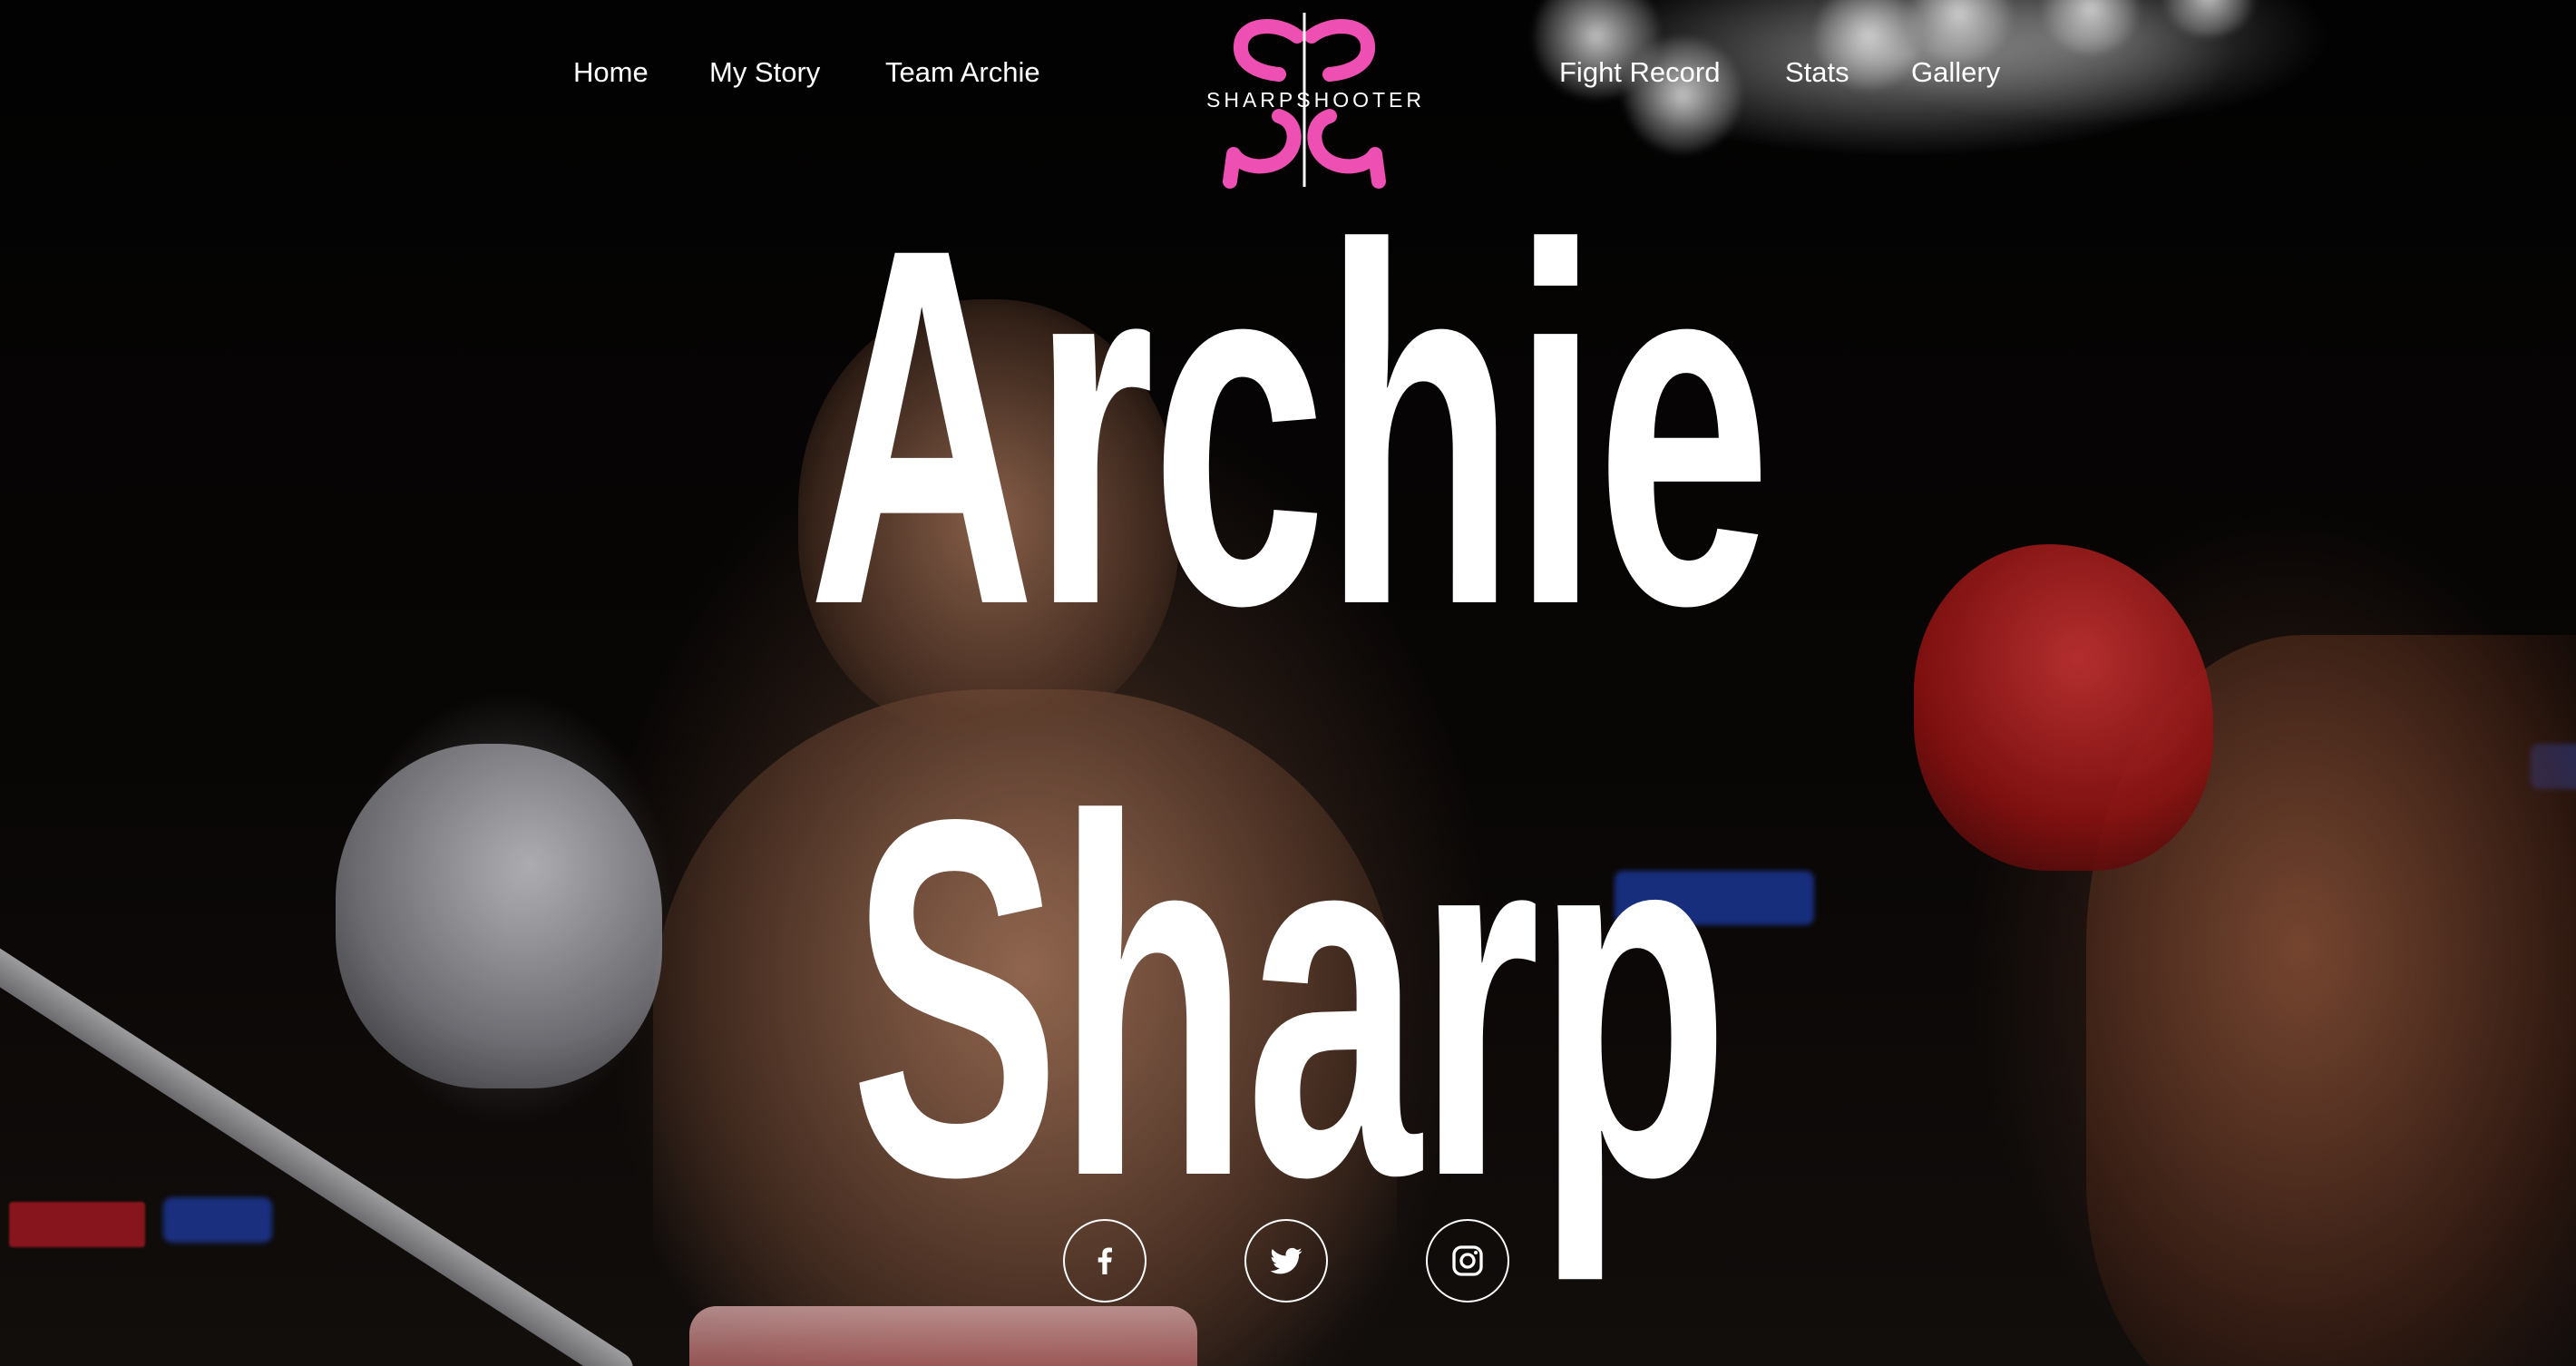 The image size is (2576, 1366). I want to click on instagram-button, so click(1467, 1261).